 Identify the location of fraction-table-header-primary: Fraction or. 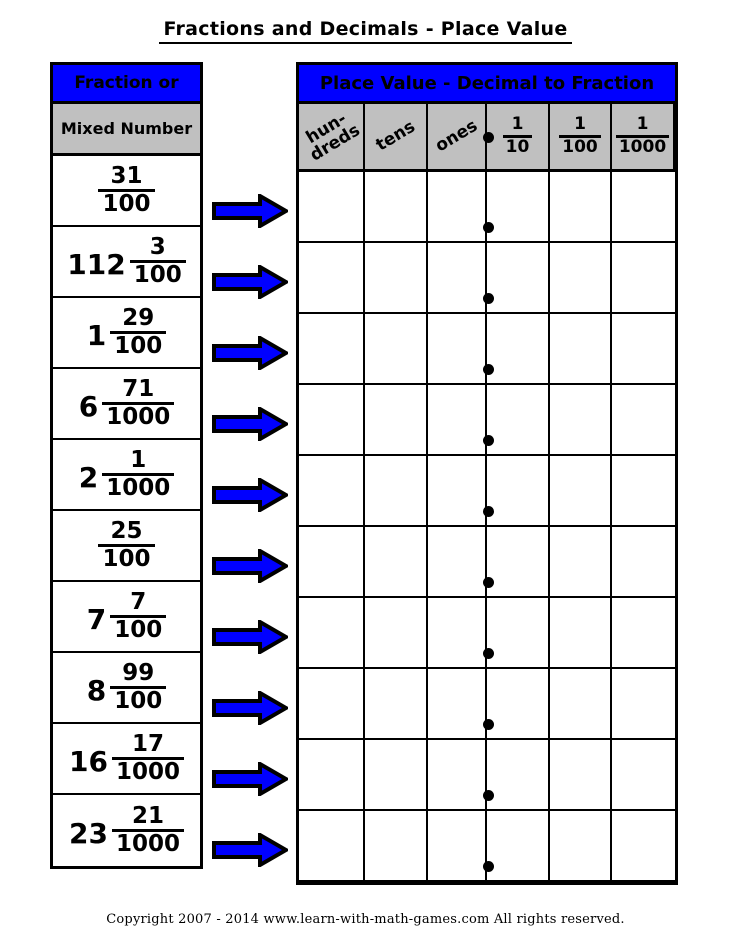
(126, 84).